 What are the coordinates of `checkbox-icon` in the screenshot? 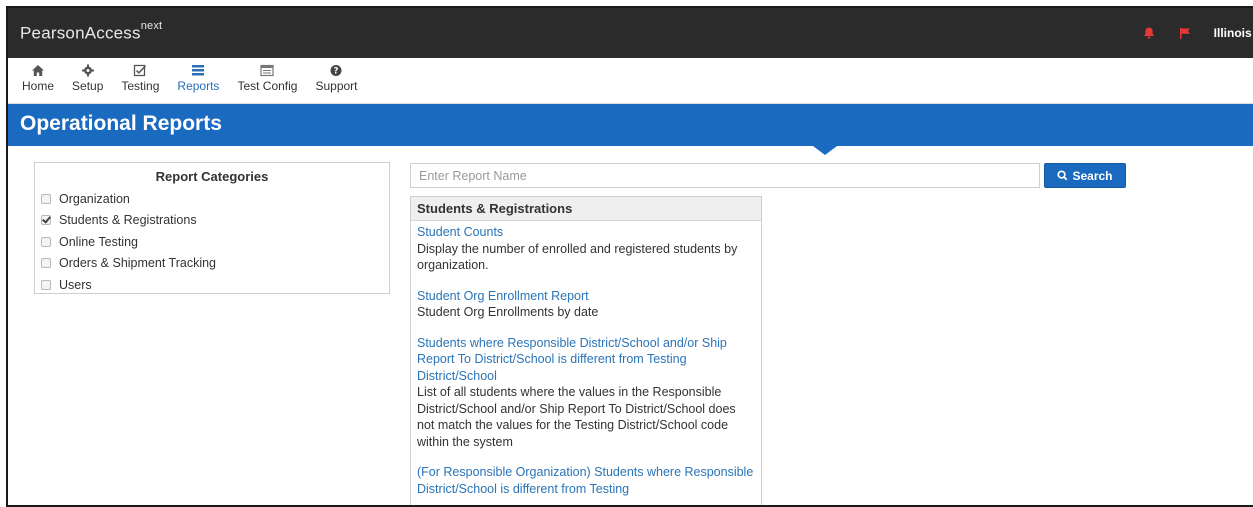 It's located at (140, 70).